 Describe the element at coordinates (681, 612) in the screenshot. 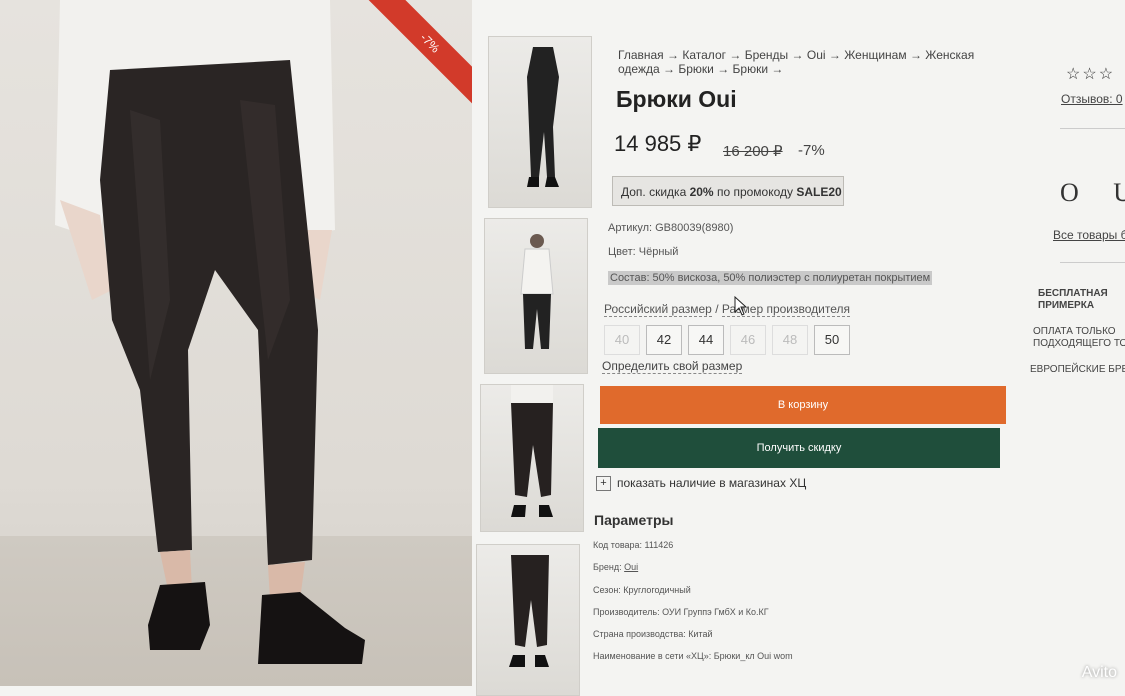

I see `param-manufacturer: Производитель: ОУИ Группэ ГмбХ и Ко.КГ` at that location.